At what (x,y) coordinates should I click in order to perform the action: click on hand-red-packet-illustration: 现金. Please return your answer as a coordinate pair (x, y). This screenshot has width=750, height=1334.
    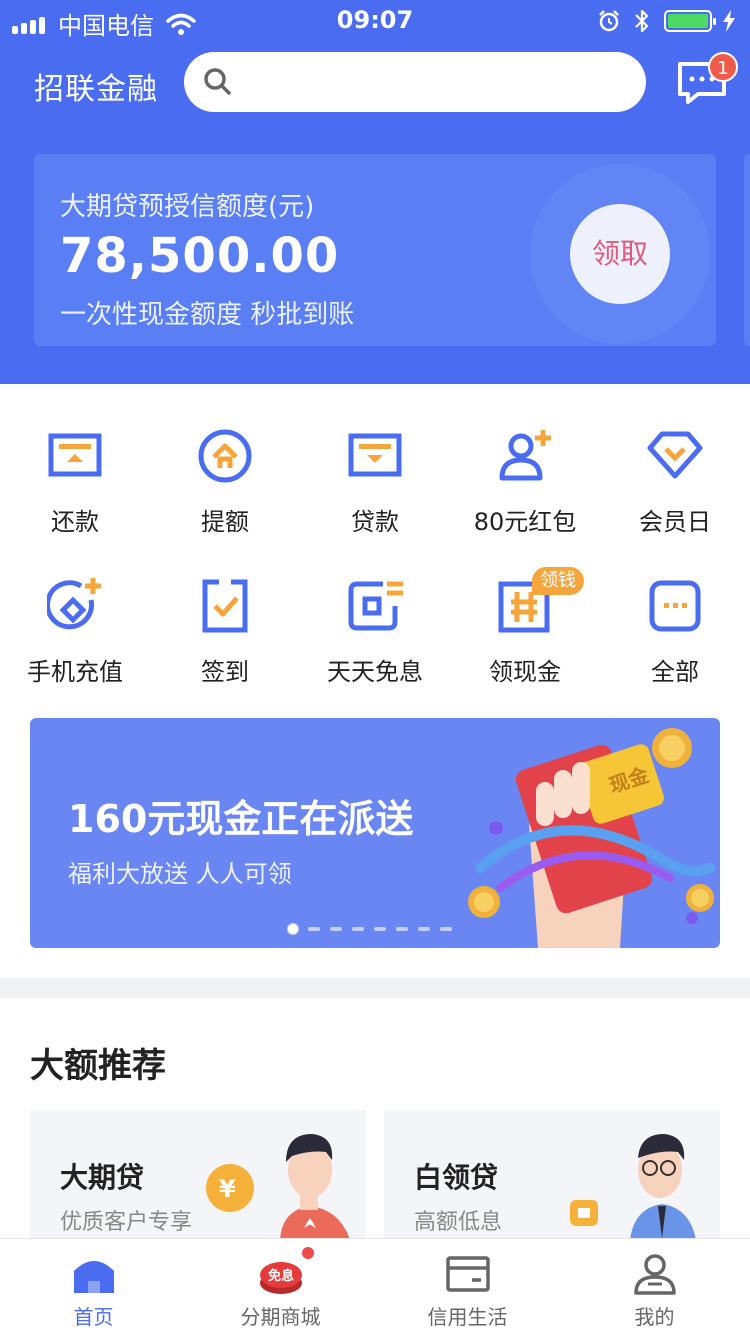
    Looking at the image, I should click on (591, 838).